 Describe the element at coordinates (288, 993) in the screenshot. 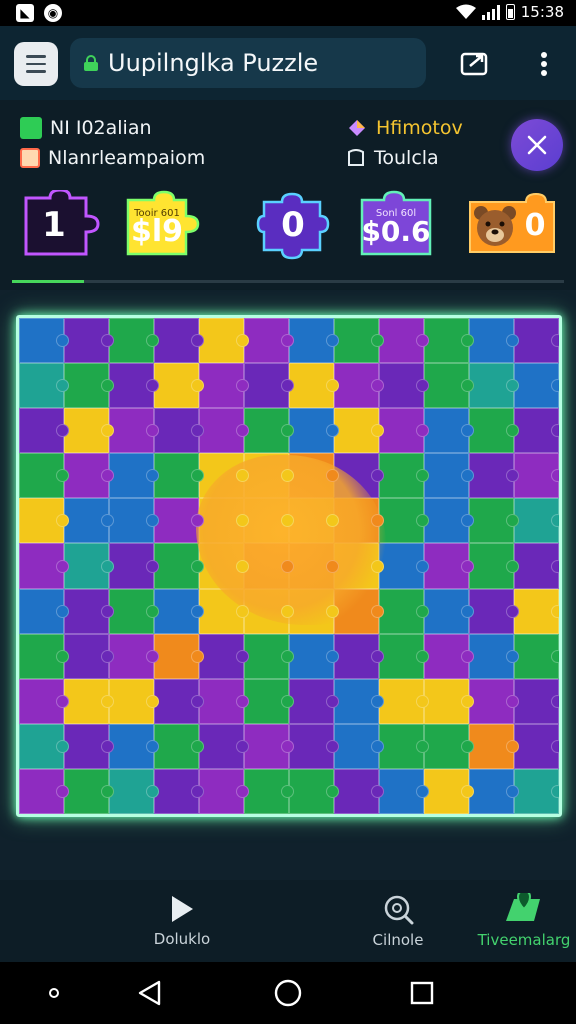

I see `home-button` at that location.